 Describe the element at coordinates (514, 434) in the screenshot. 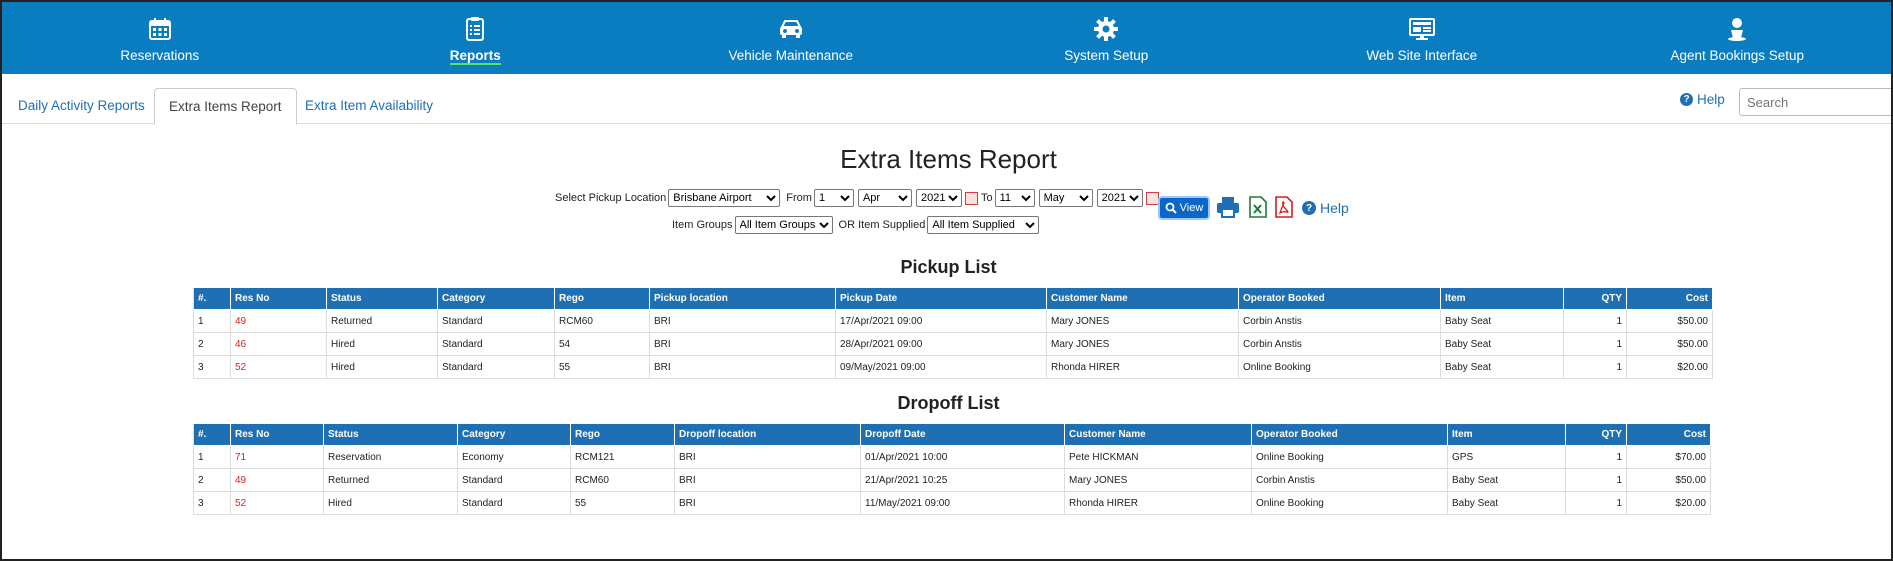

I see `column-header: Category` at that location.